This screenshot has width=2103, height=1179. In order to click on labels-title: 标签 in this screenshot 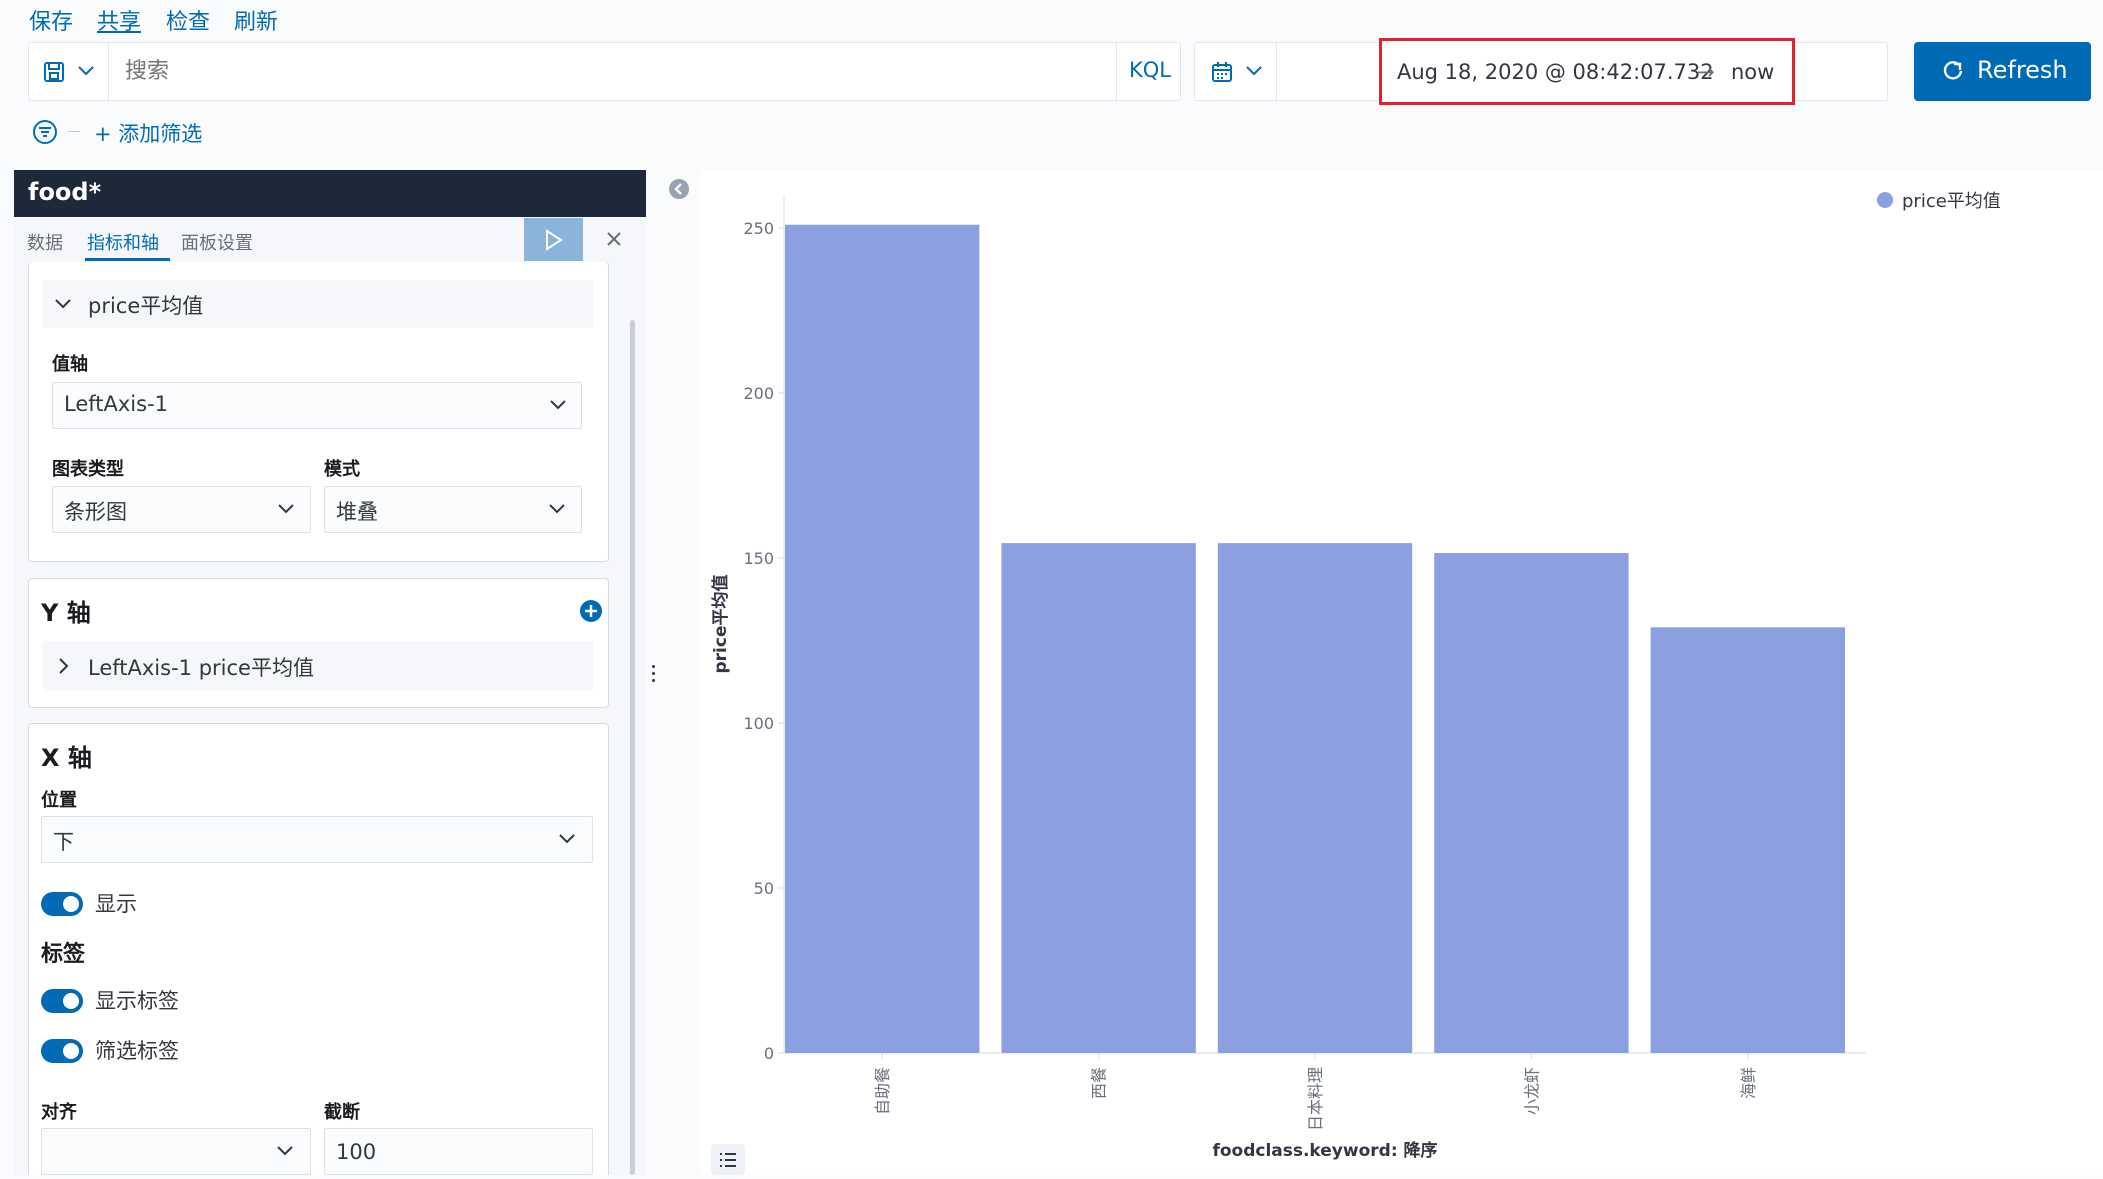, I will do `click(63, 954)`.